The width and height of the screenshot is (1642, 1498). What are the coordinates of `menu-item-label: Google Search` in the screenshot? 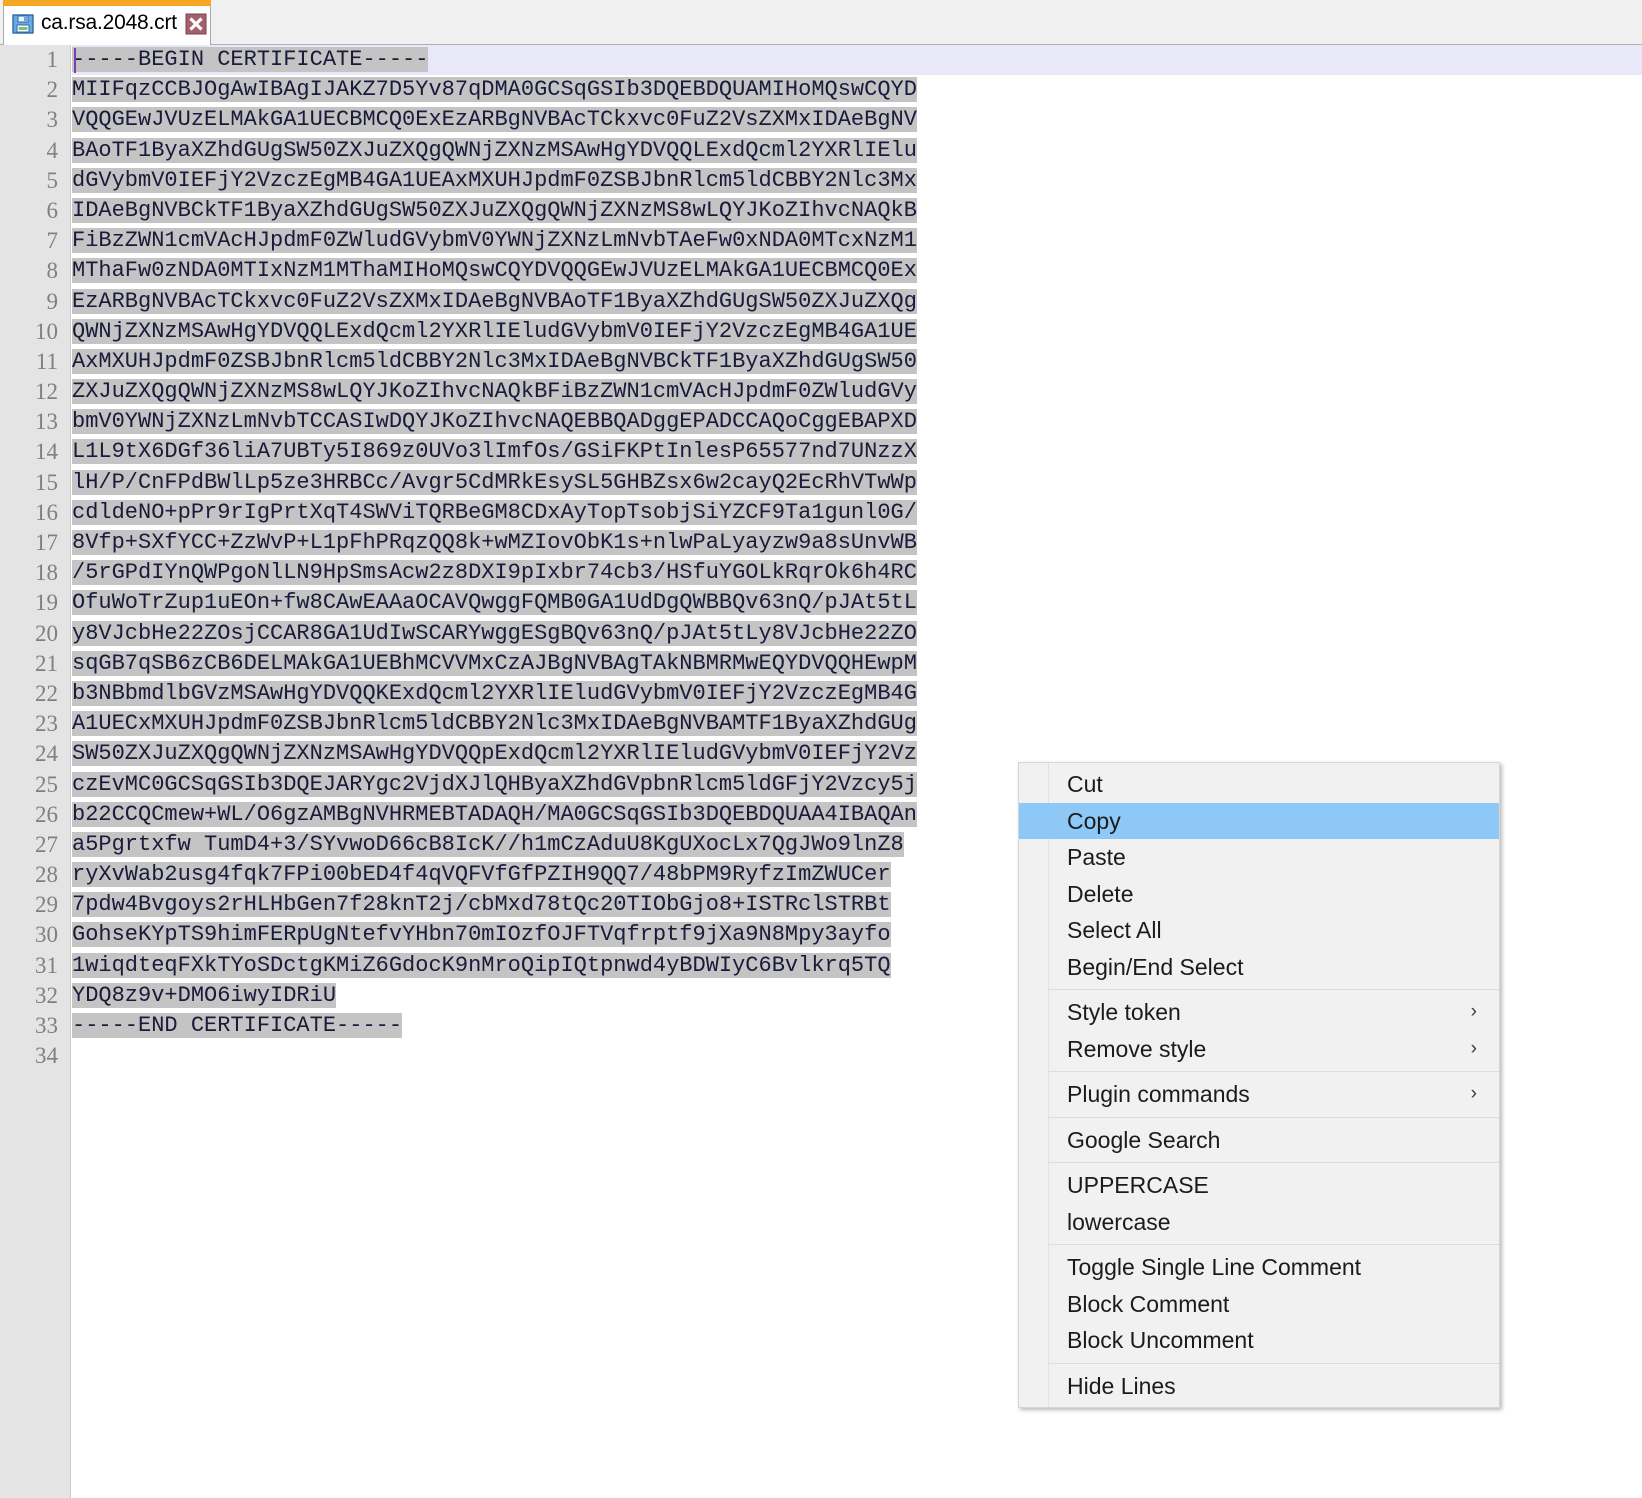 It's located at (1144, 1139).